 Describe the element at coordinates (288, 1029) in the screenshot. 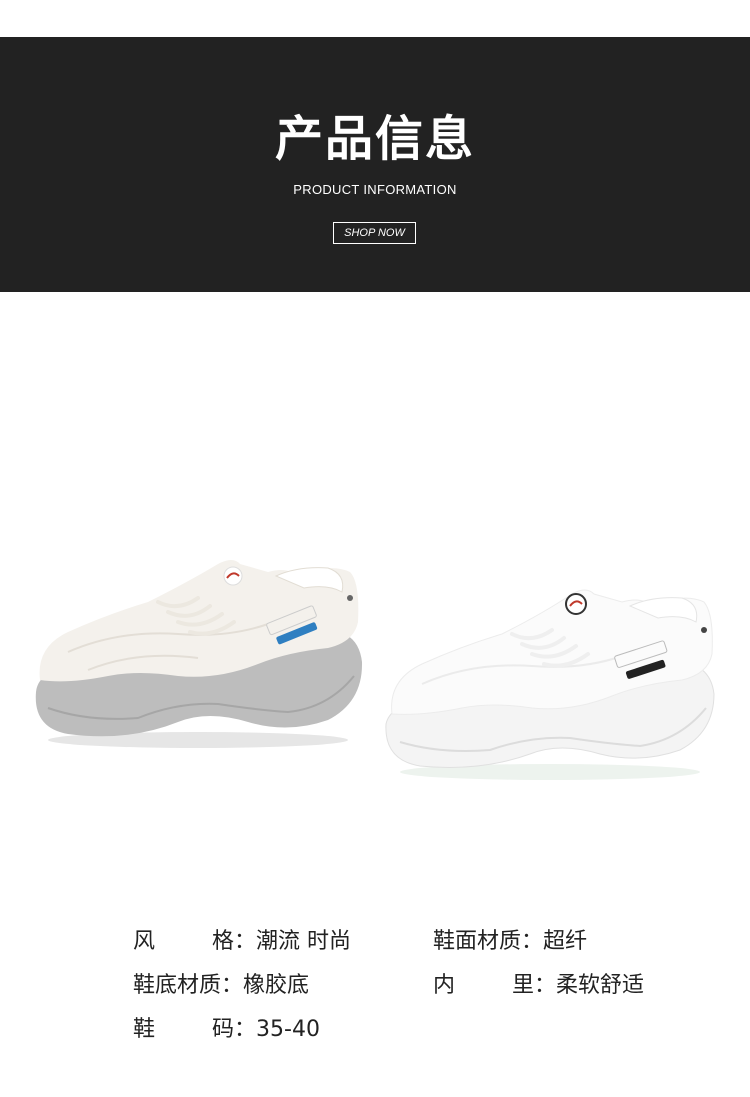

I see `spec-value: 35-40` at that location.